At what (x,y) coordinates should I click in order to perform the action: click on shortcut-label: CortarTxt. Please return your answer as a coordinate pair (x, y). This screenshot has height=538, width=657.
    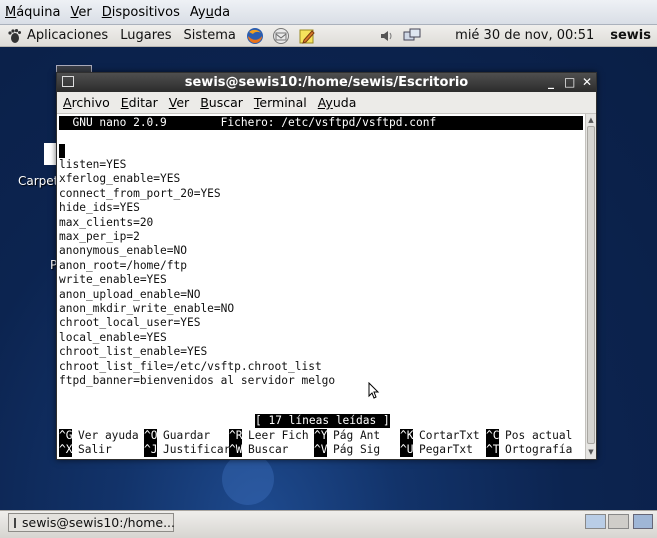
    Looking at the image, I should click on (449, 435).